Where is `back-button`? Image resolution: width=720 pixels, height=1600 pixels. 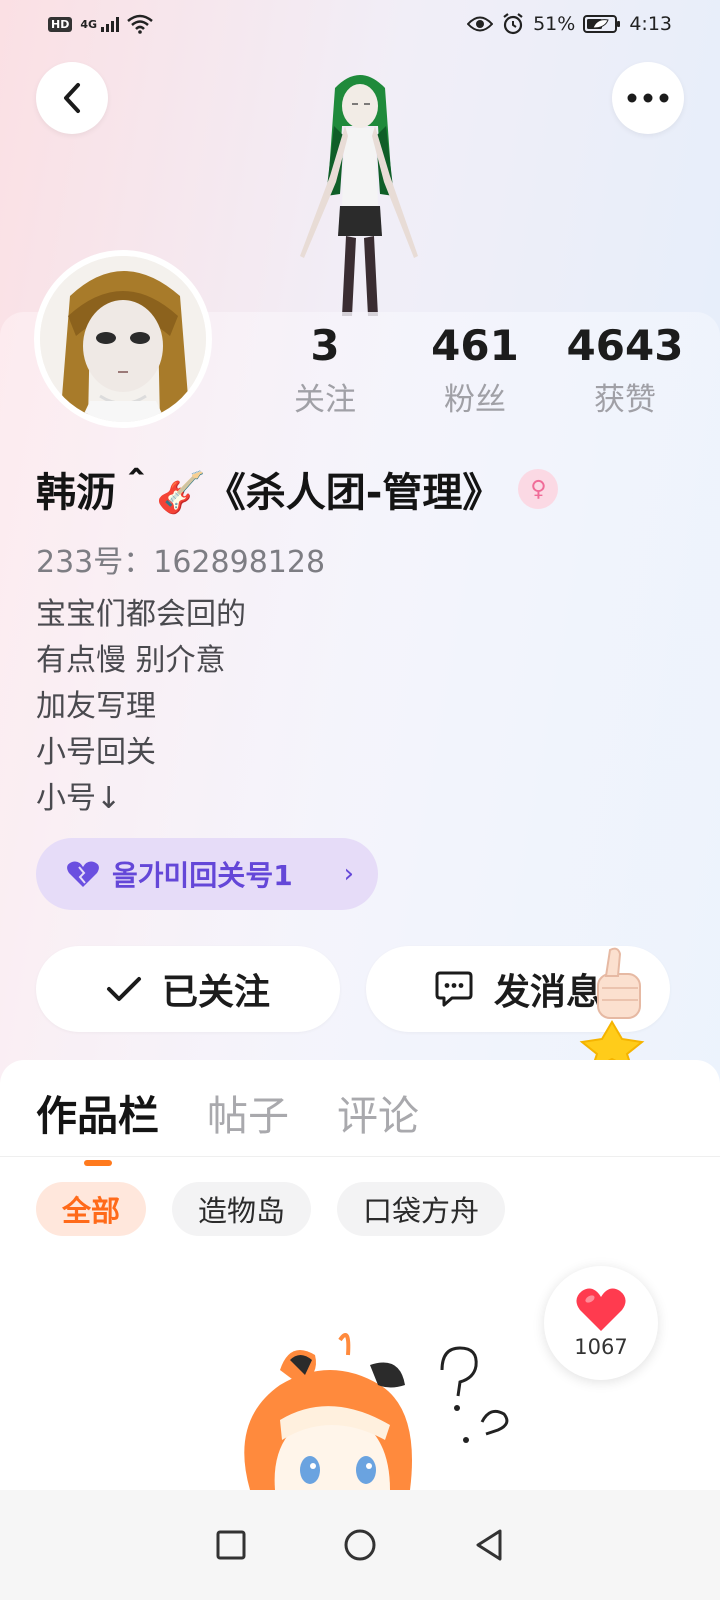 back-button is located at coordinates (72, 98).